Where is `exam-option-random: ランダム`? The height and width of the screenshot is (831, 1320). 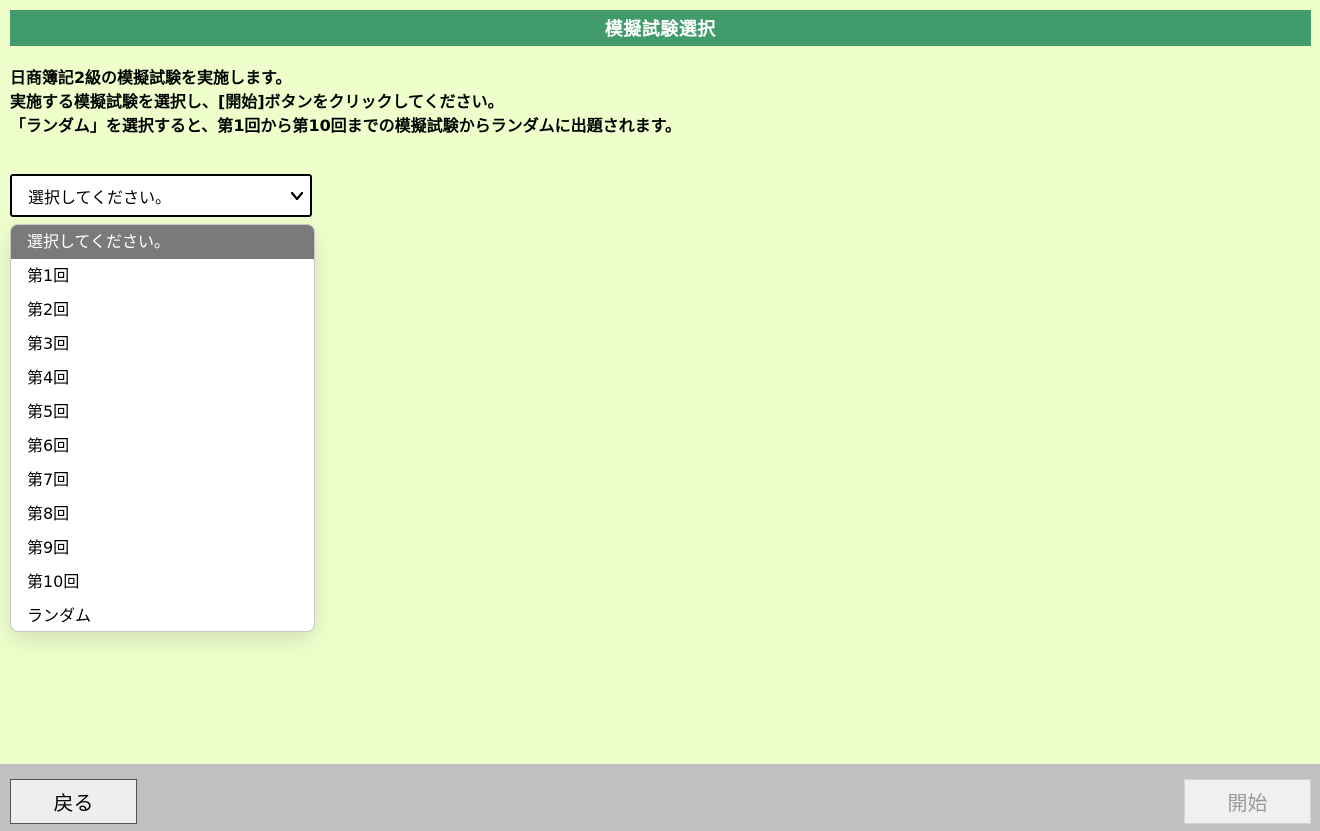 exam-option-random: ランダム is located at coordinates (162, 615).